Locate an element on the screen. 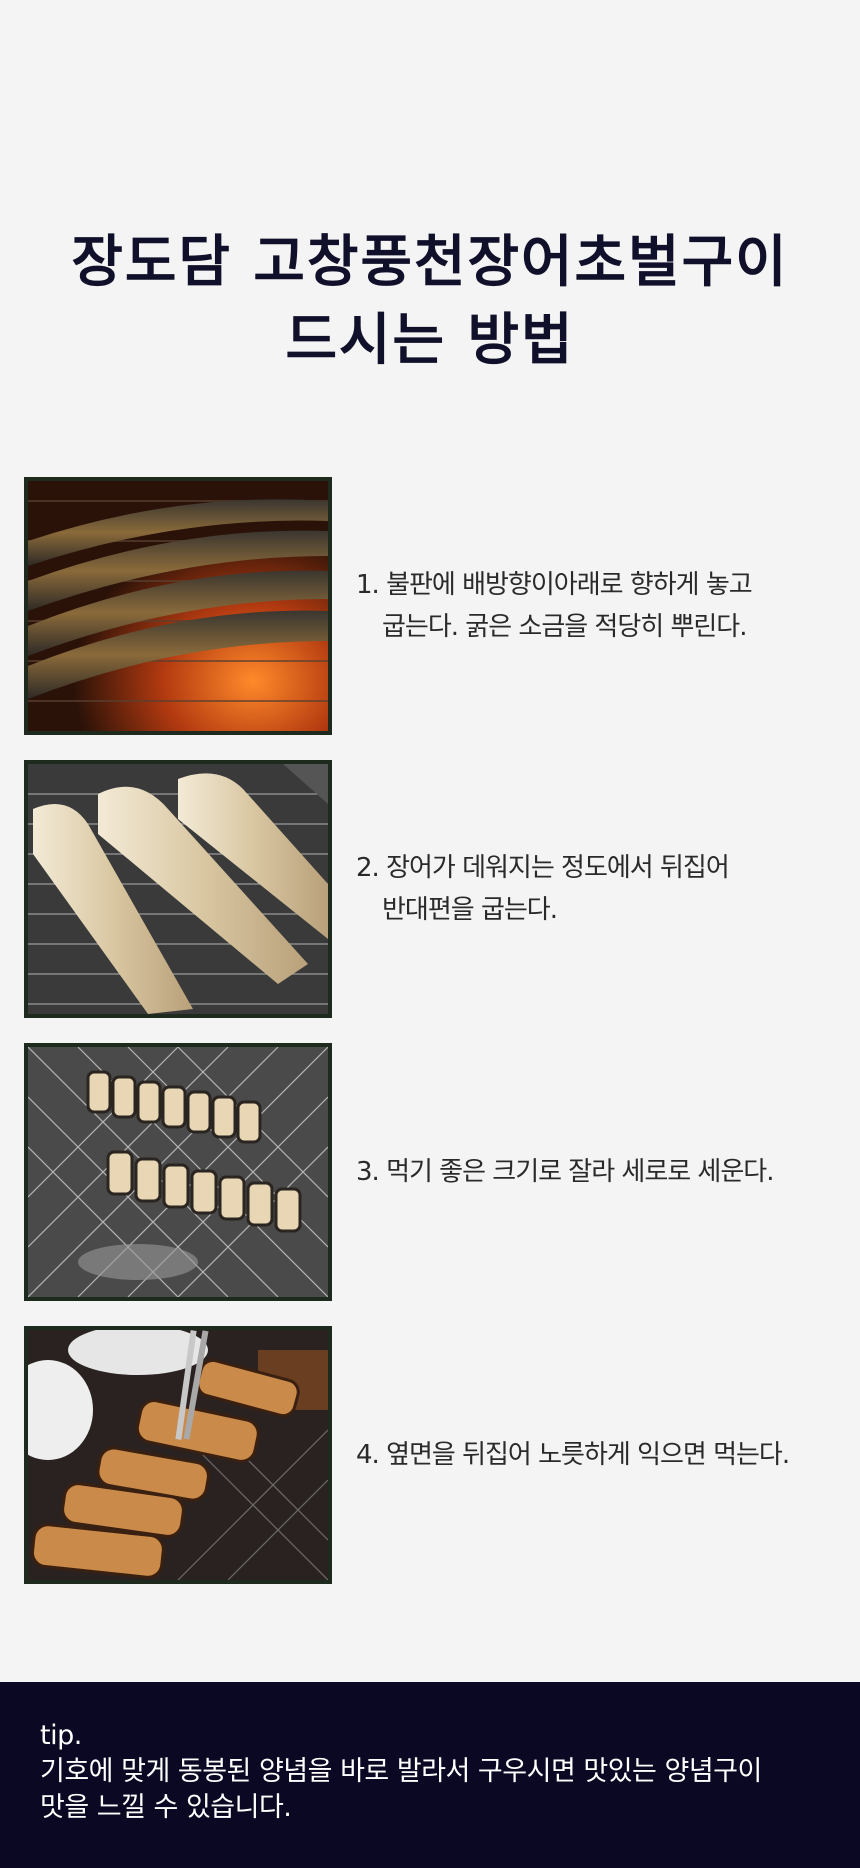 The image size is (860, 1868). step-1-photo is located at coordinates (178, 606).